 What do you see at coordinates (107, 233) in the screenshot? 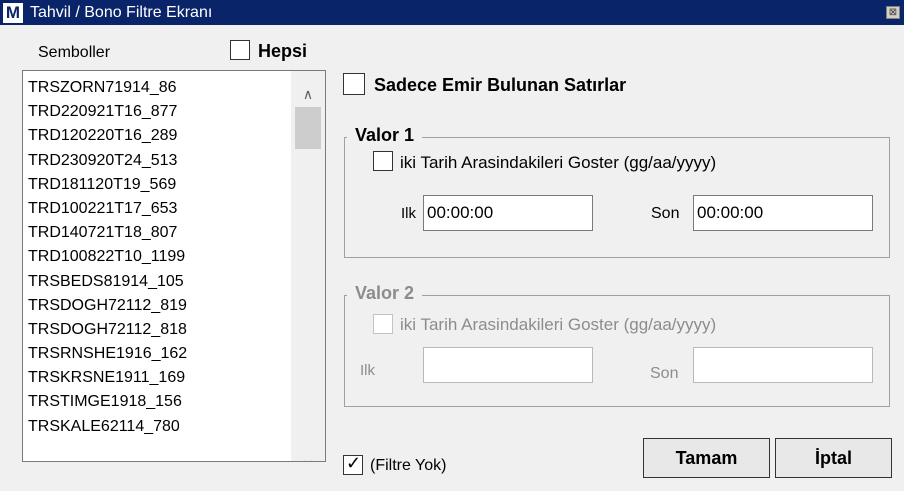
I see `symbol-list-item: TRD140721T18_807` at bounding box center [107, 233].